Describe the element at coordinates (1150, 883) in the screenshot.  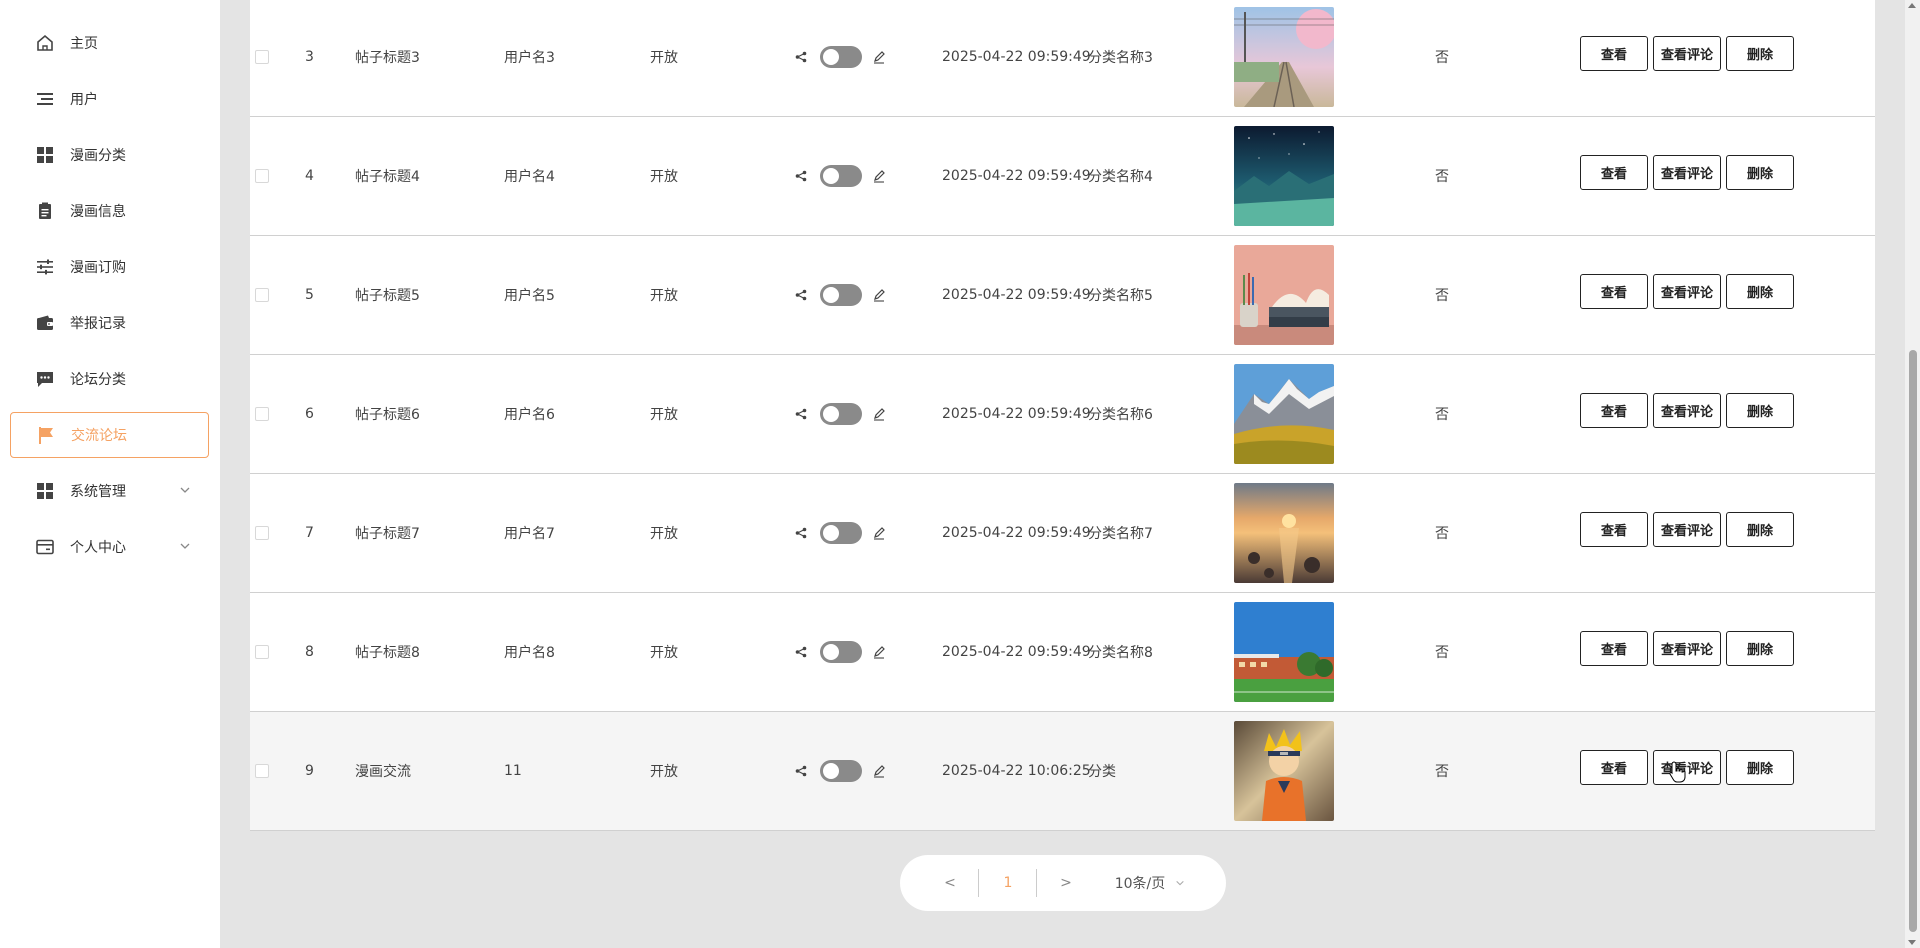
I see `page-size-select: 10条/页` at that location.